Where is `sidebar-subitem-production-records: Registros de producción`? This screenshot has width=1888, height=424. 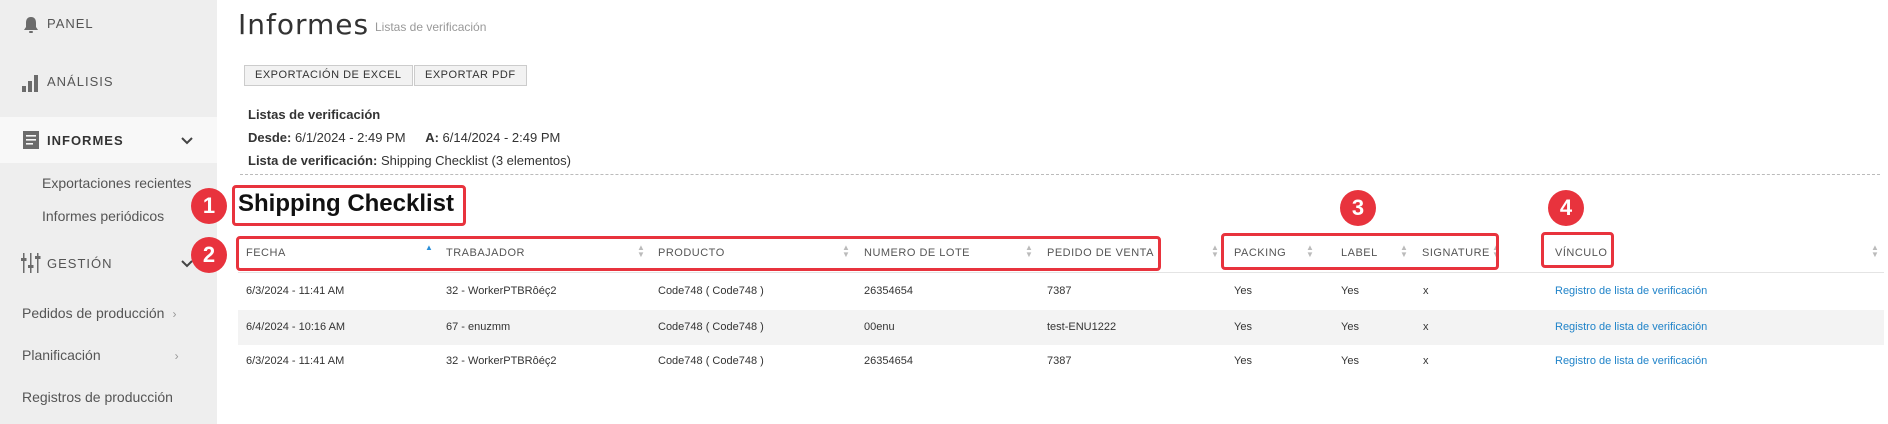
sidebar-subitem-production-records: Registros de producción is located at coordinates (97, 397).